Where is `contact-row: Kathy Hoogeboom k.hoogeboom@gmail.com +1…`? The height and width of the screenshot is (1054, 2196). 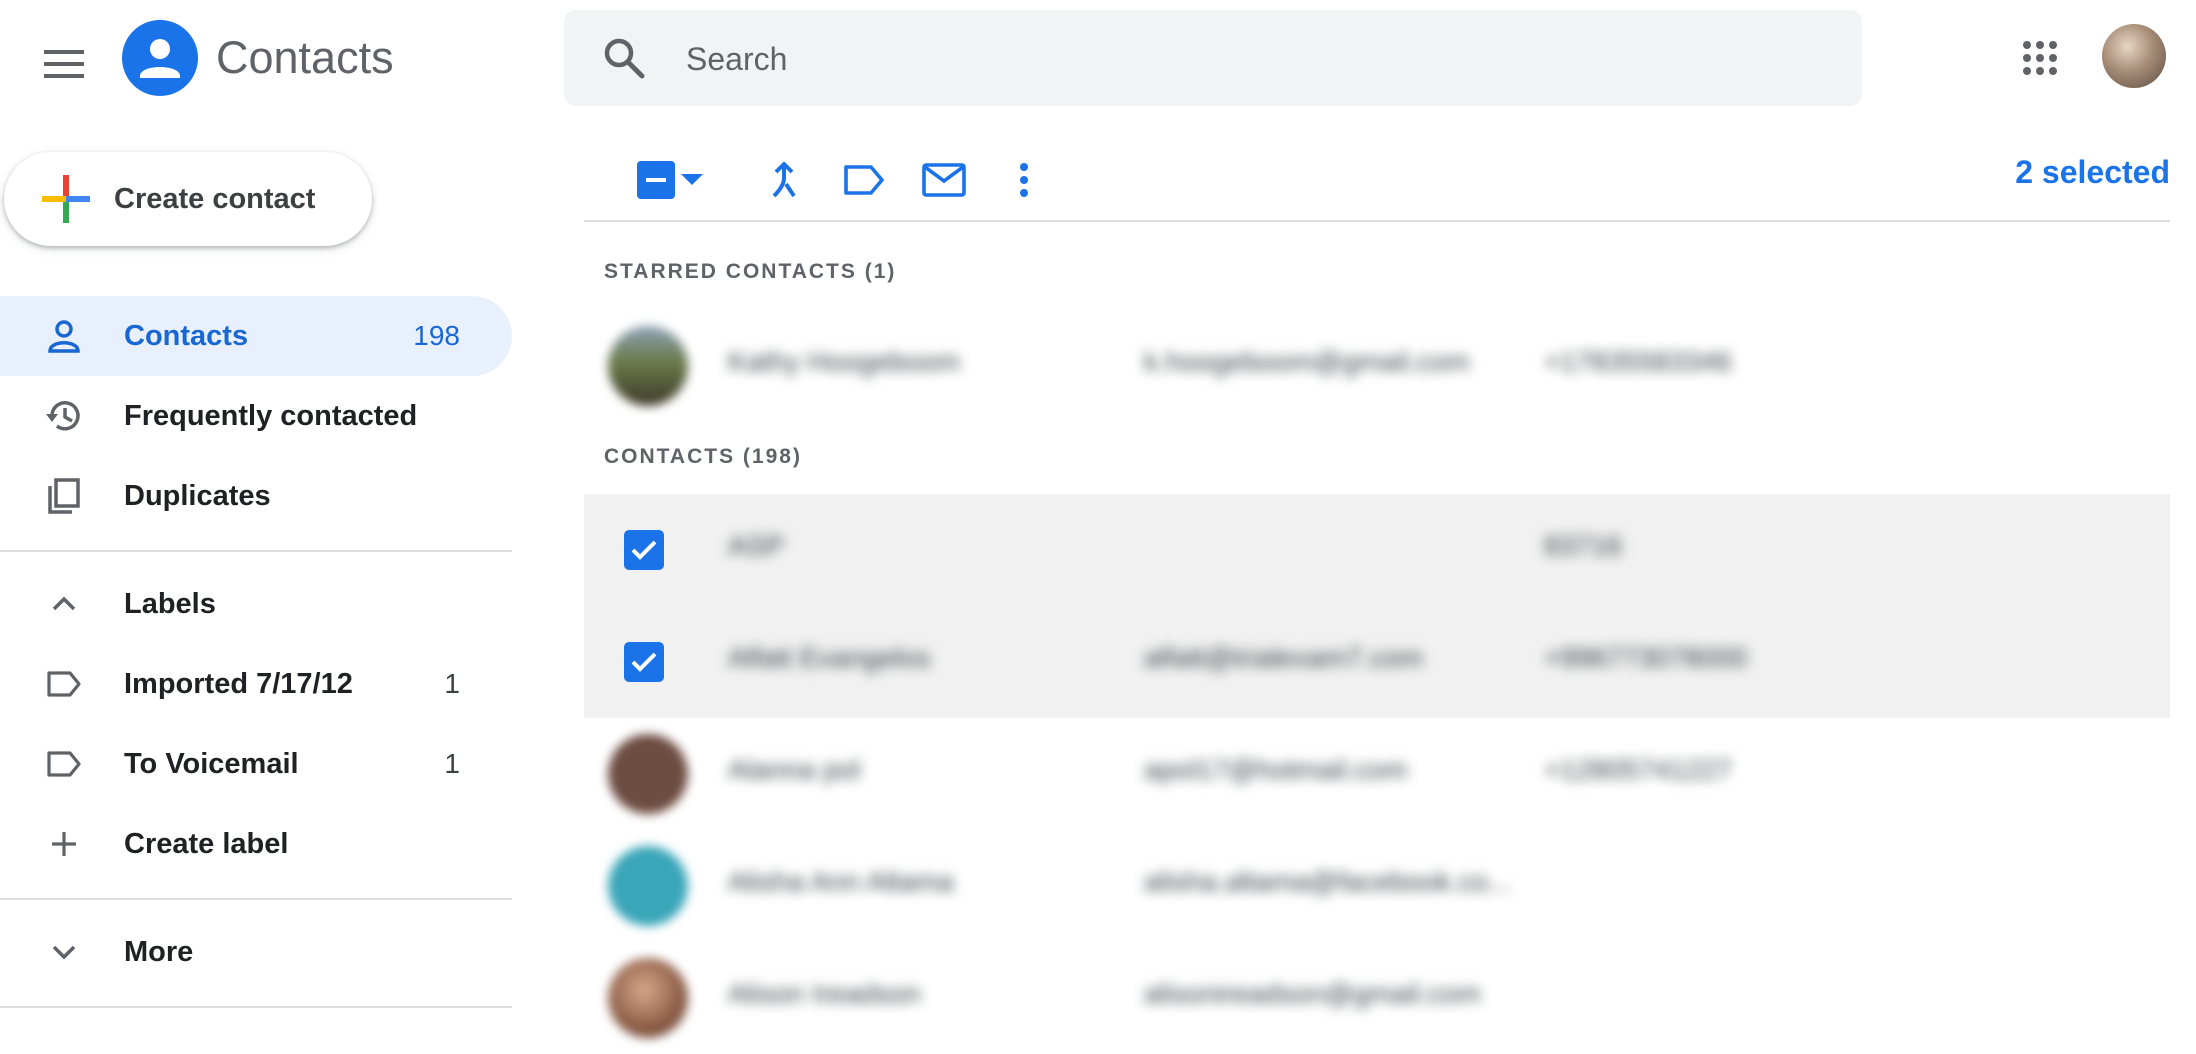 contact-row: Kathy Hoogeboom k.hoogeboom@gmail.com +1… is located at coordinates (1377, 366).